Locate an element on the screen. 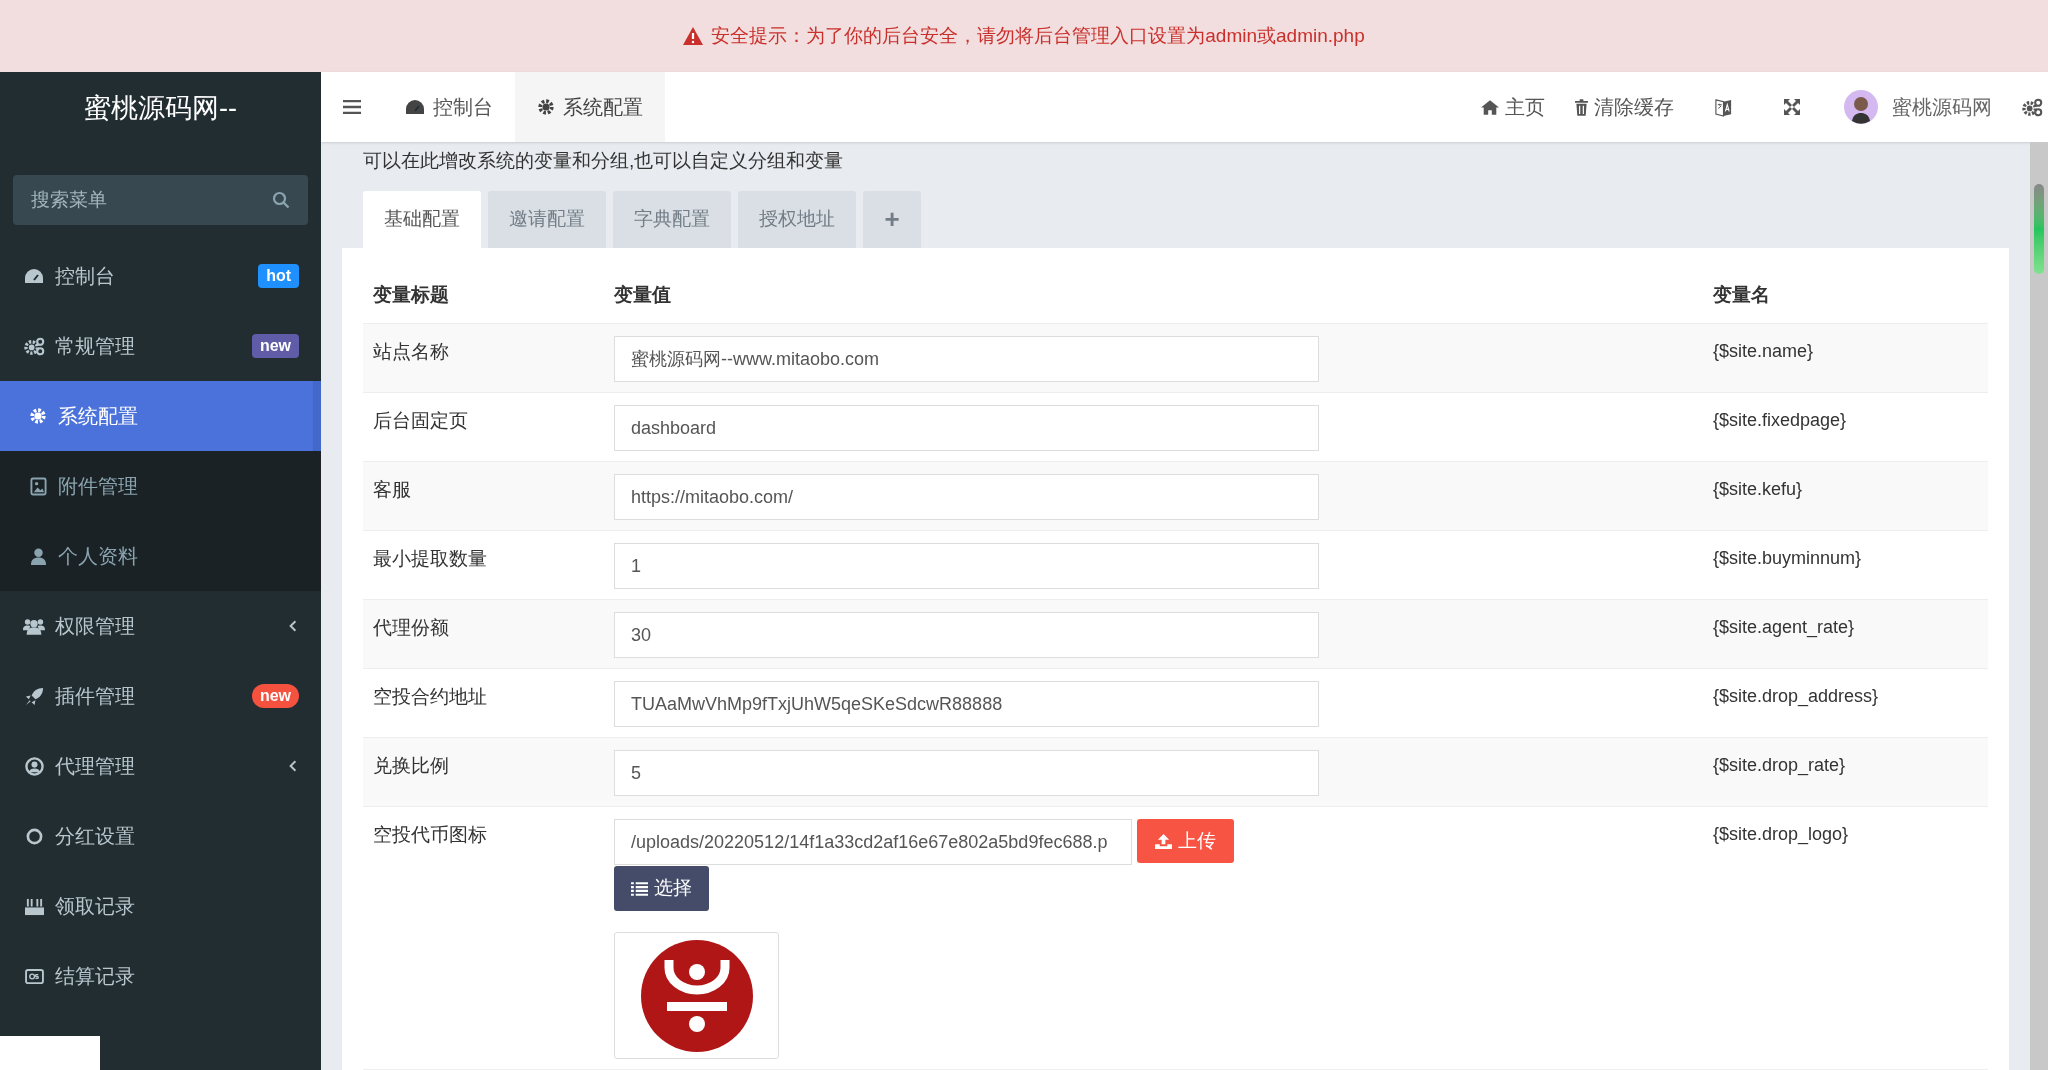 The height and width of the screenshot is (1070, 2048). user-menu: 蜜桃源码网 is located at coordinates (1918, 107).